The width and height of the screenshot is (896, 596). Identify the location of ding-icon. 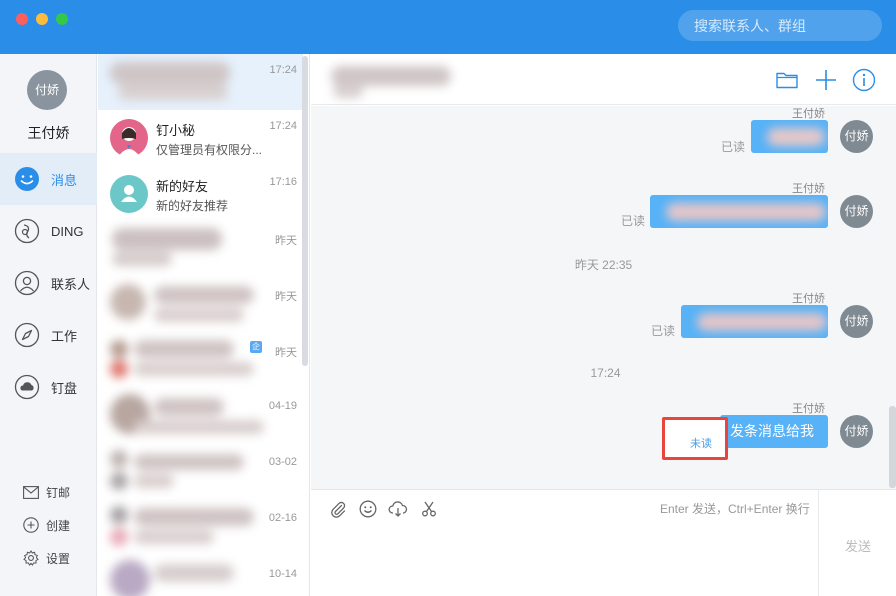
(27, 231).